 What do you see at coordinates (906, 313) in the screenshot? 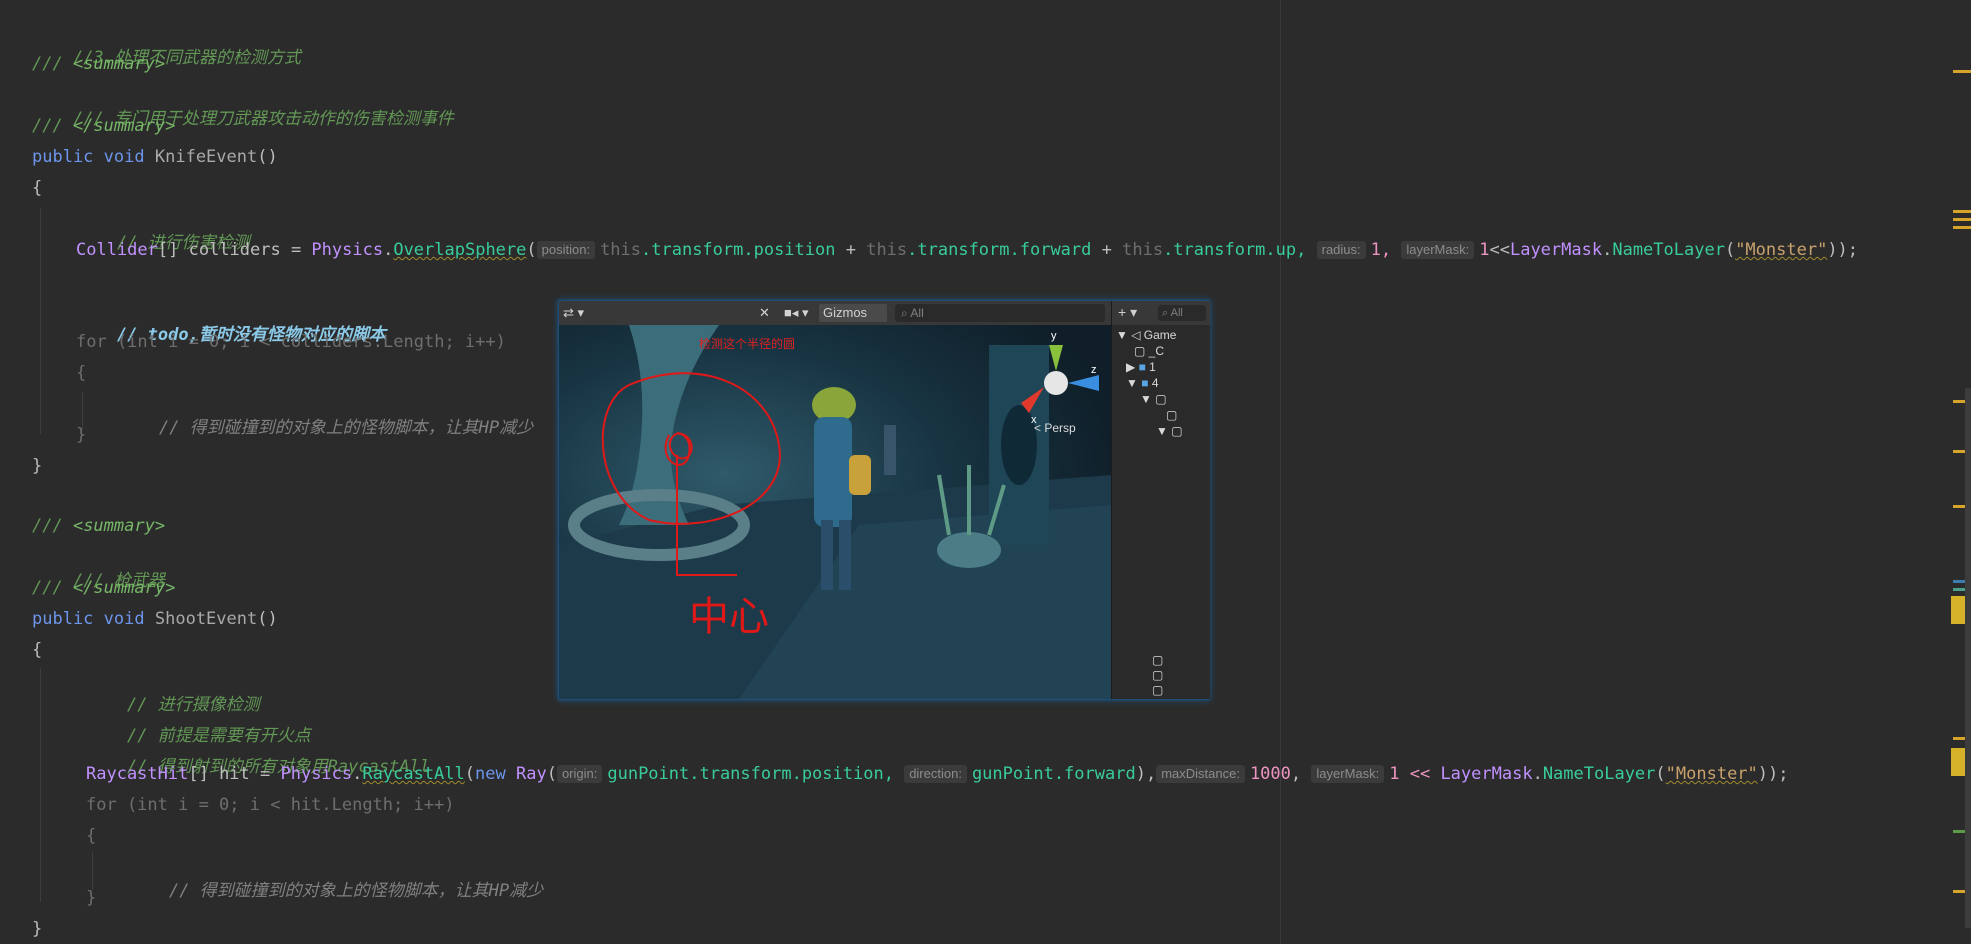
I see `search-icon: ⌕` at bounding box center [906, 313].